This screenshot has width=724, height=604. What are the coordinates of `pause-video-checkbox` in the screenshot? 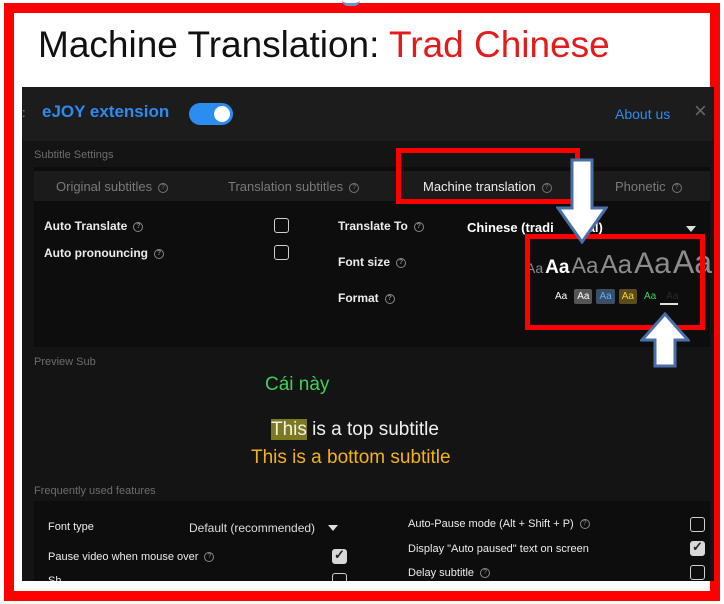 It's located at (339, 555).